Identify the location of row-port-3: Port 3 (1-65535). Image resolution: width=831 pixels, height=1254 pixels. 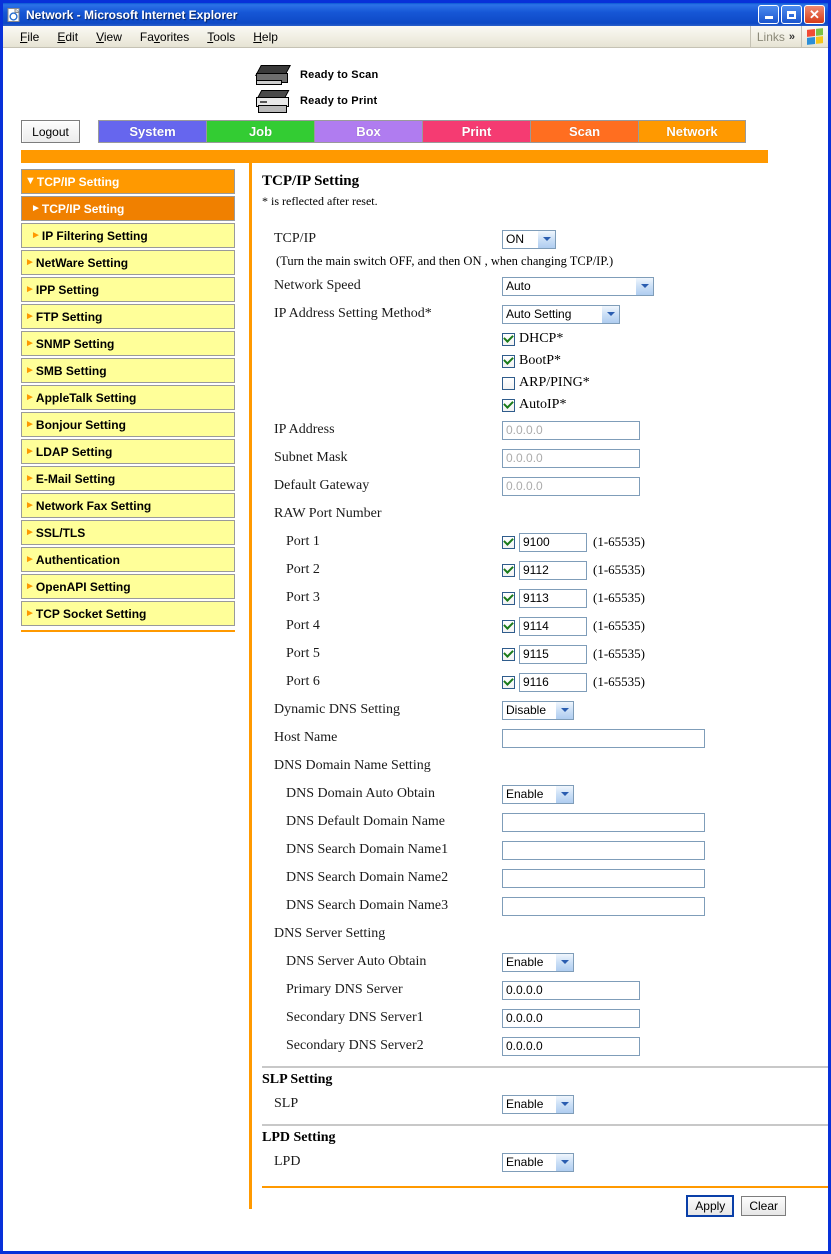
(545, 598).